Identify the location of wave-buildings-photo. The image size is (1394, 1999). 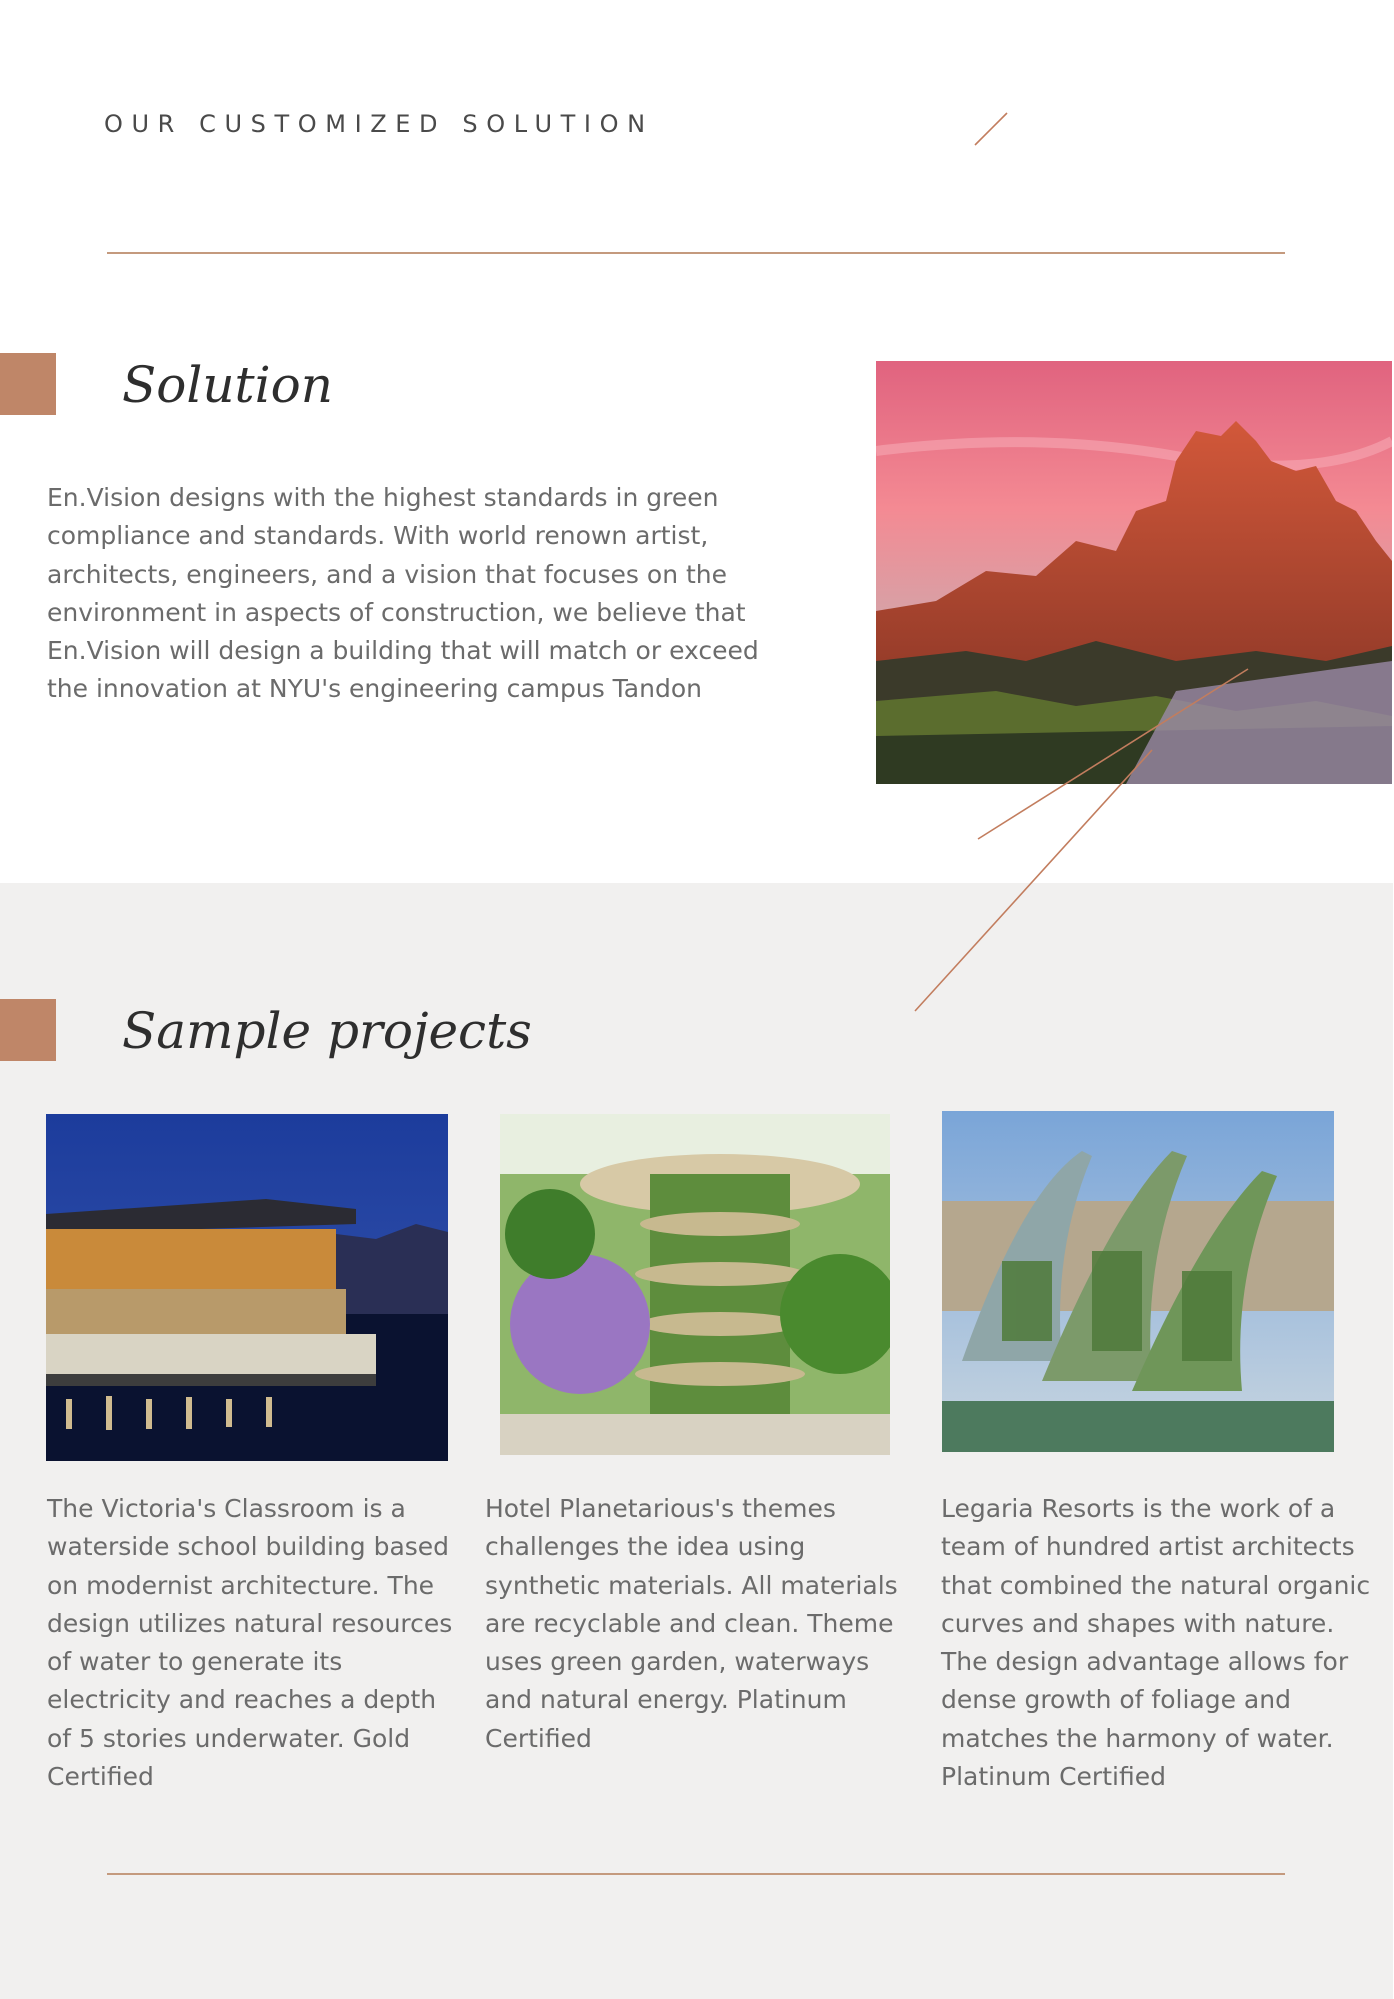
(1138, 1281).